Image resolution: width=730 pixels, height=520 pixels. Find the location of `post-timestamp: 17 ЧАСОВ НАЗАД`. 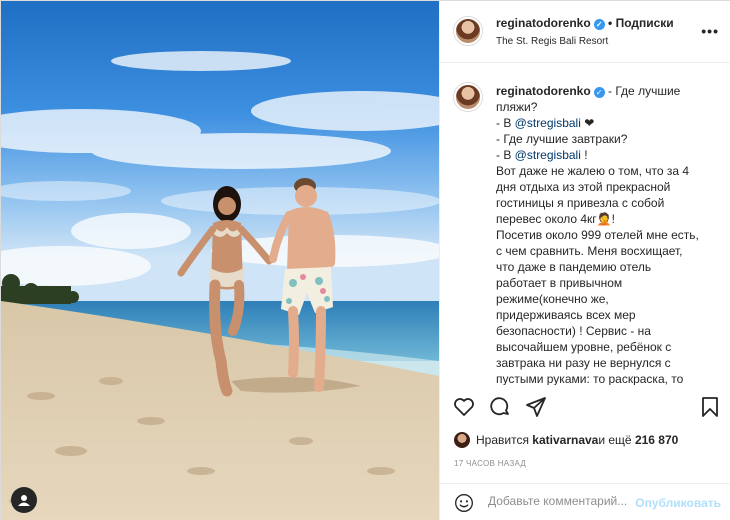

post-timestamp: 17 ЧАСОВ НАЗАД is located at coordinates (490, 463).